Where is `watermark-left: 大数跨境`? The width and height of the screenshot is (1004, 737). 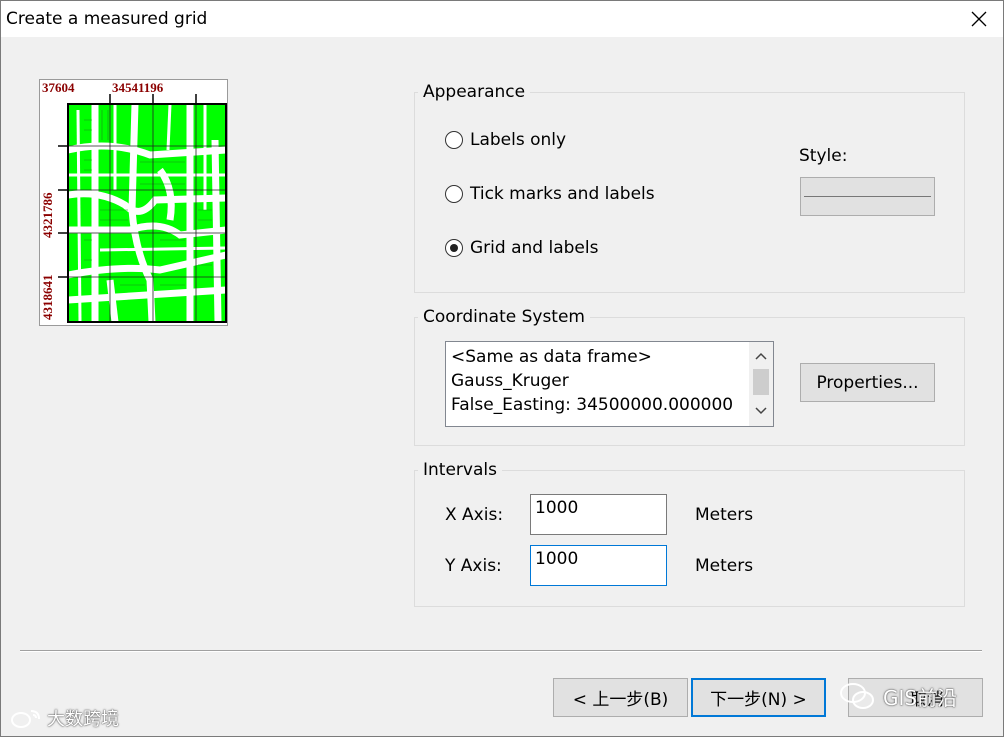
watermark-left: 大数跨境 is located at coordinates (64, 718).